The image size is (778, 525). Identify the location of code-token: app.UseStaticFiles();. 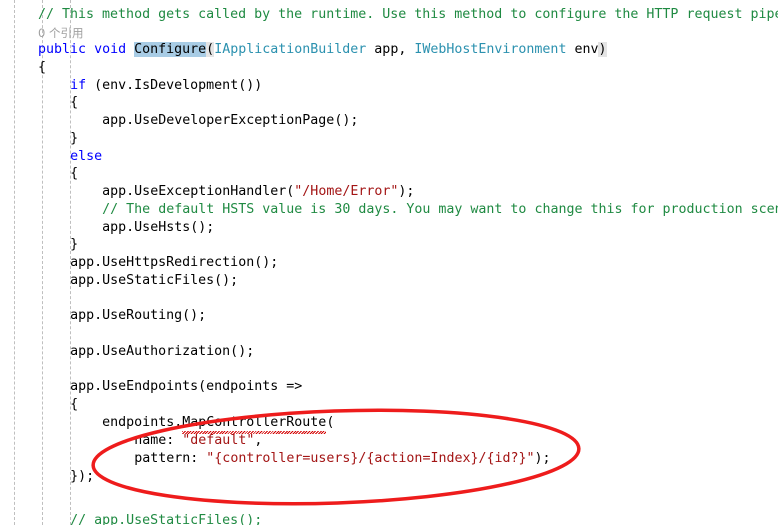
(154, 280).